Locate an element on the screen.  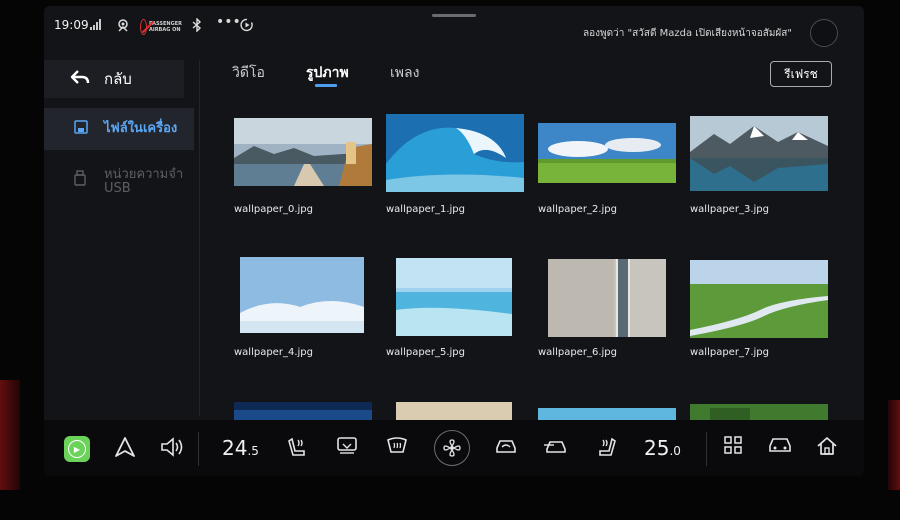
air-recirculation-icon is located at coordinates (506, 448).